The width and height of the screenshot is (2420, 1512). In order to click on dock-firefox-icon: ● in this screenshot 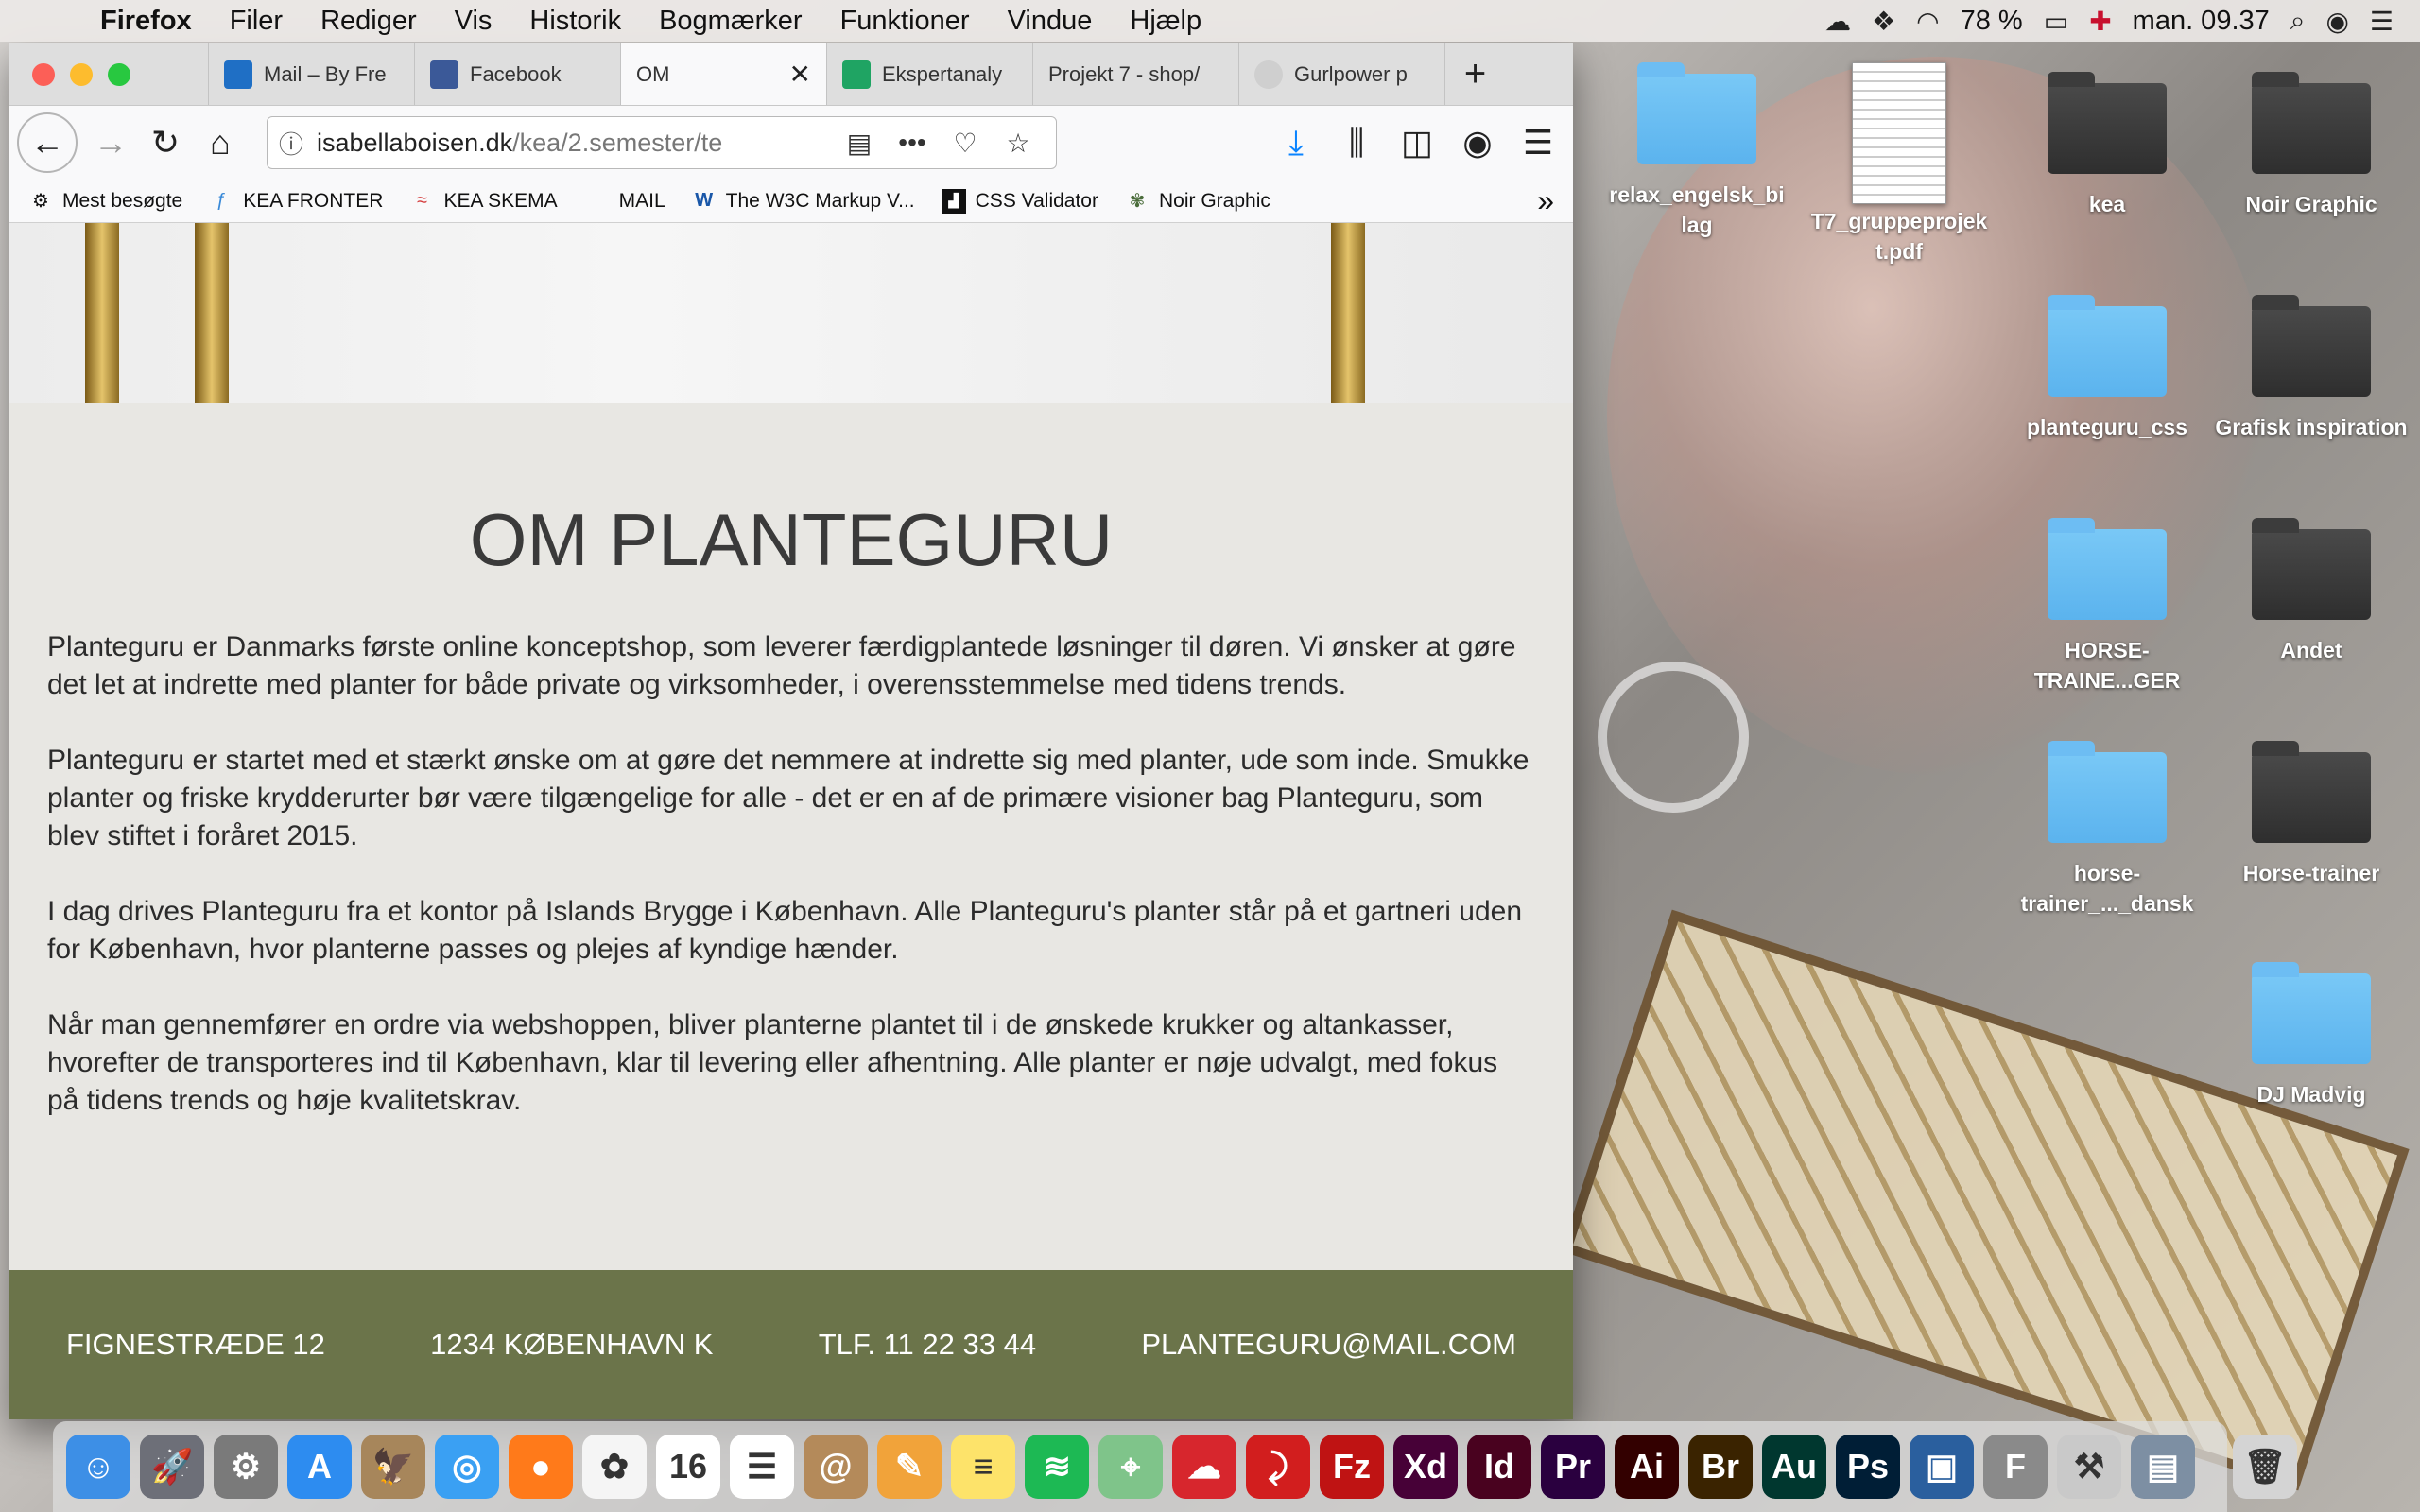, I will do `click(541, 1467)`.